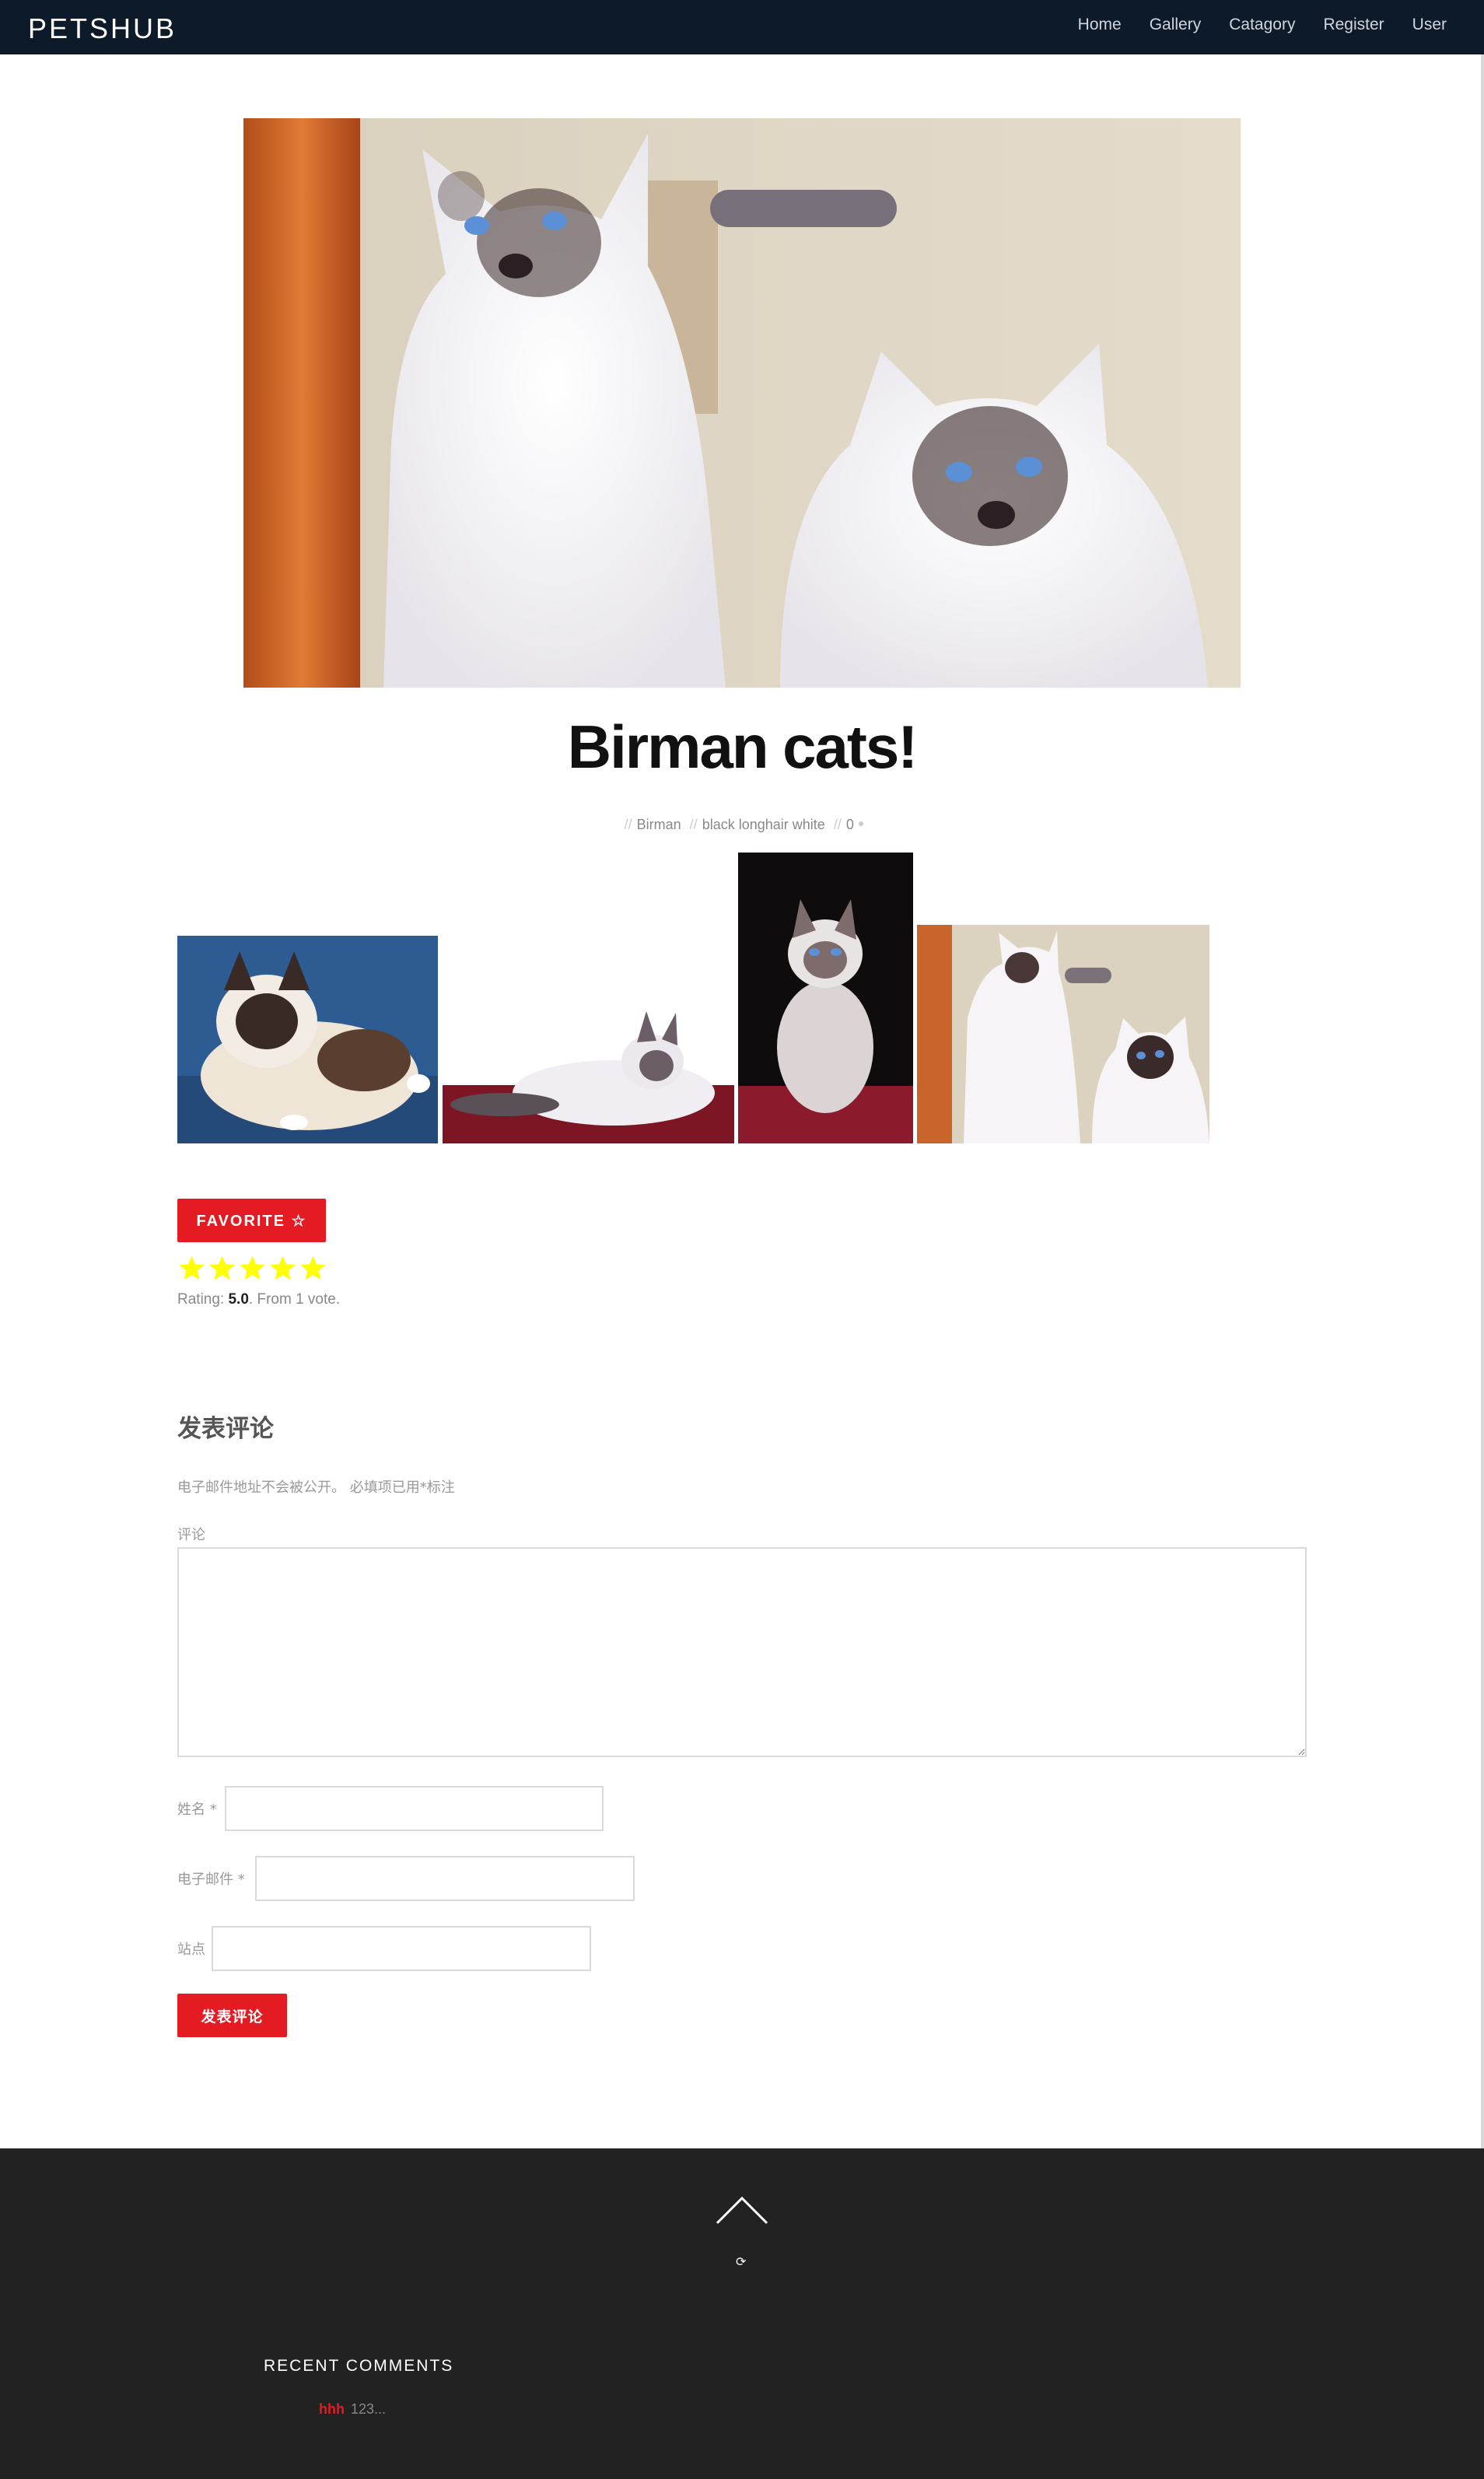  Describe the element at coordinates (211, 1880) in the screenshot. I see `email-label: 电子邮件 *` at that location.